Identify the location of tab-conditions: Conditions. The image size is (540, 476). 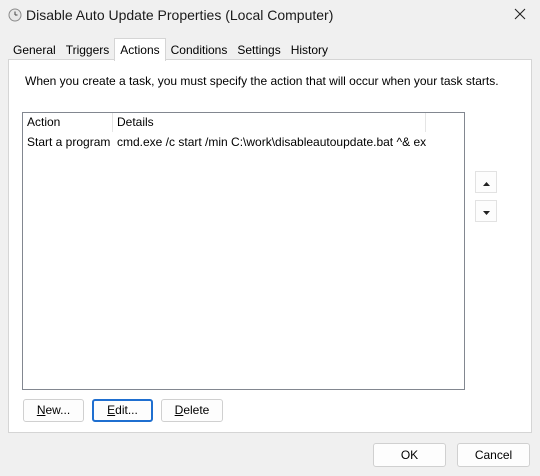
(199, 50).